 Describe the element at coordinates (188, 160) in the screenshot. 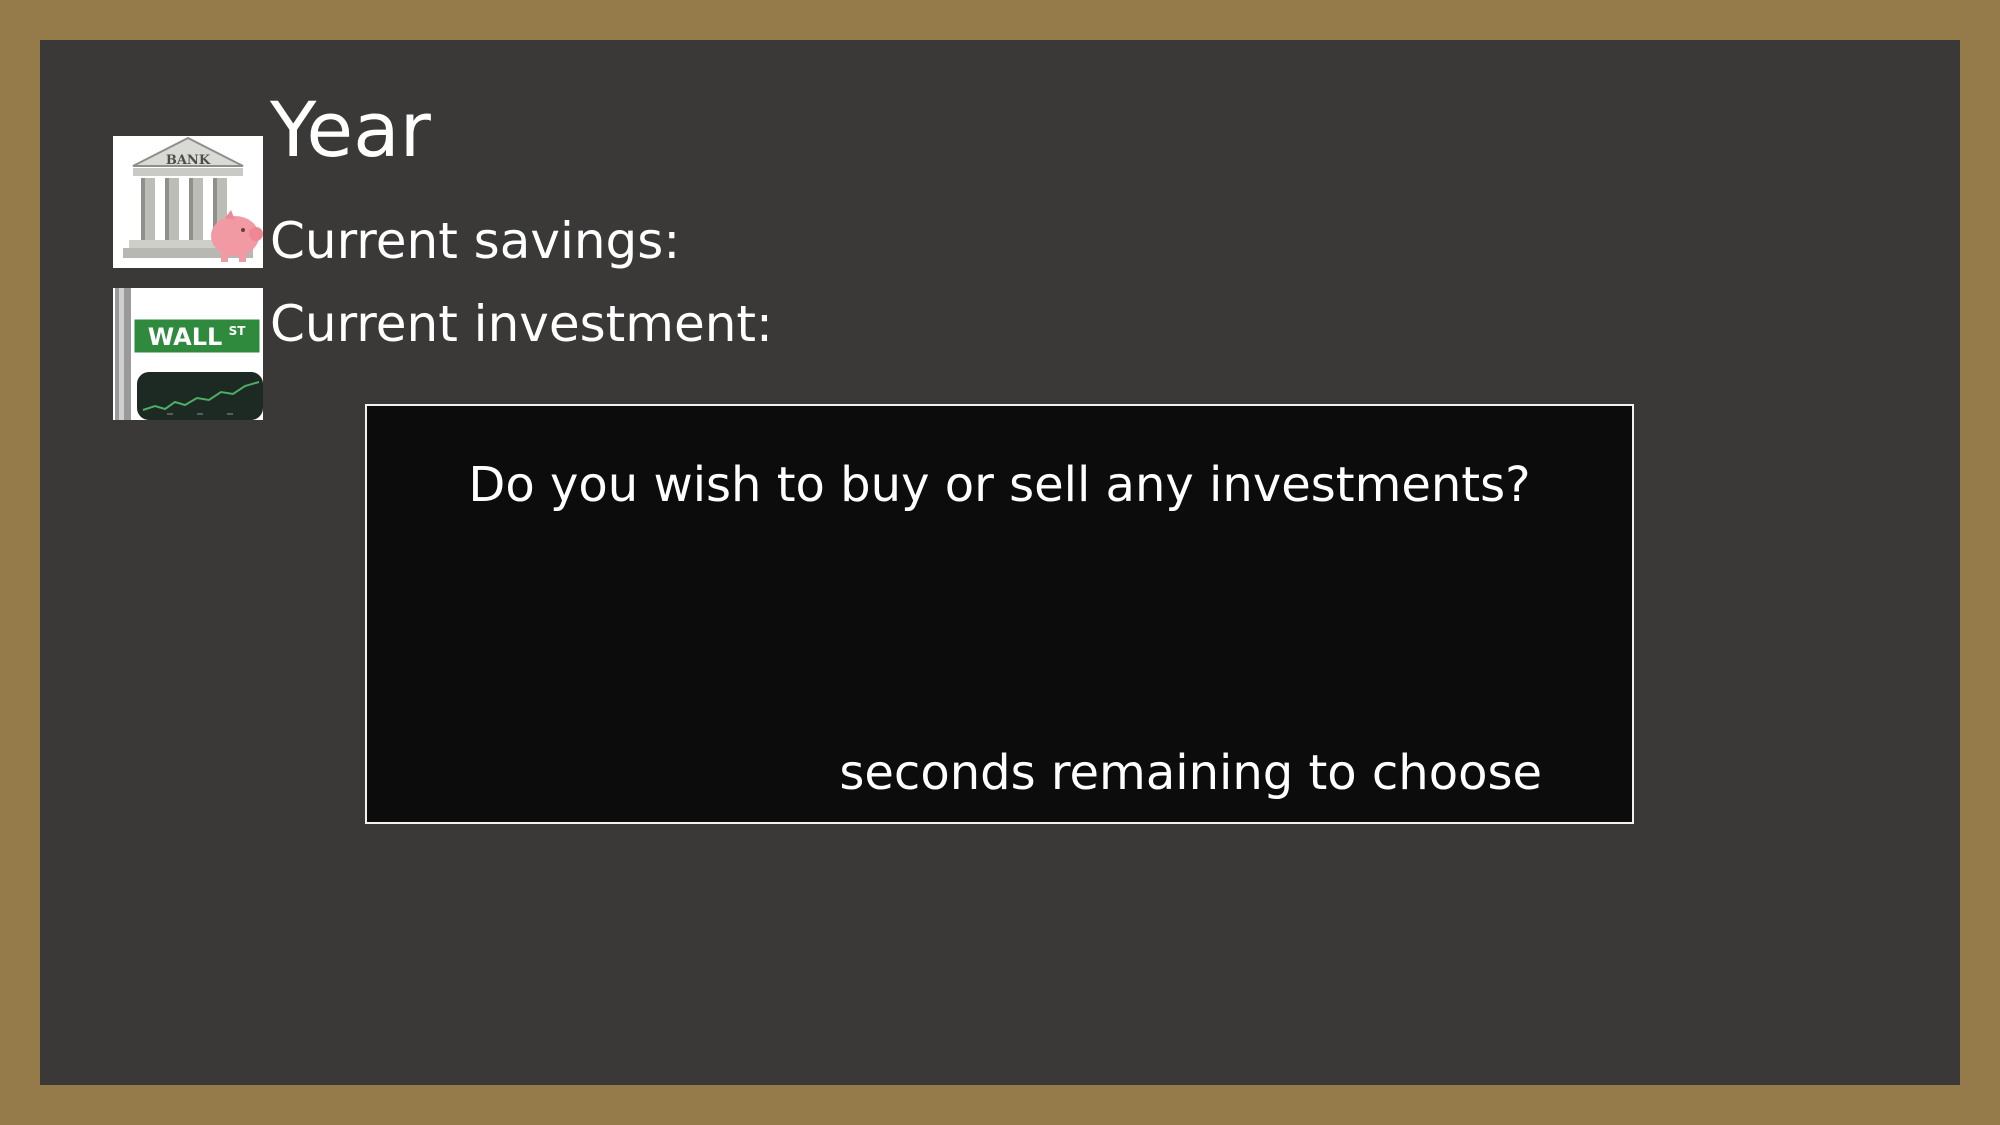

I see `bank-label: BANK` at that location.